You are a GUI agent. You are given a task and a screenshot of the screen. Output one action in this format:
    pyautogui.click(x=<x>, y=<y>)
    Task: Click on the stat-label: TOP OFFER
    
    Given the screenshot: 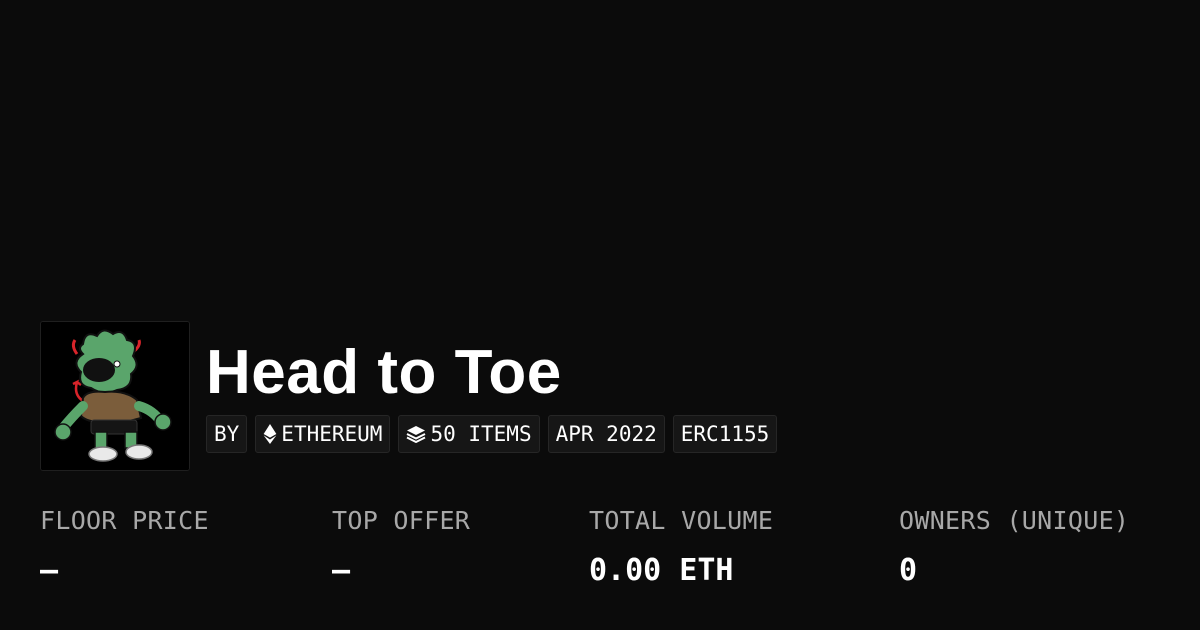 What is the action you would take?
    pyautogui.click(x=401, y=520)
    